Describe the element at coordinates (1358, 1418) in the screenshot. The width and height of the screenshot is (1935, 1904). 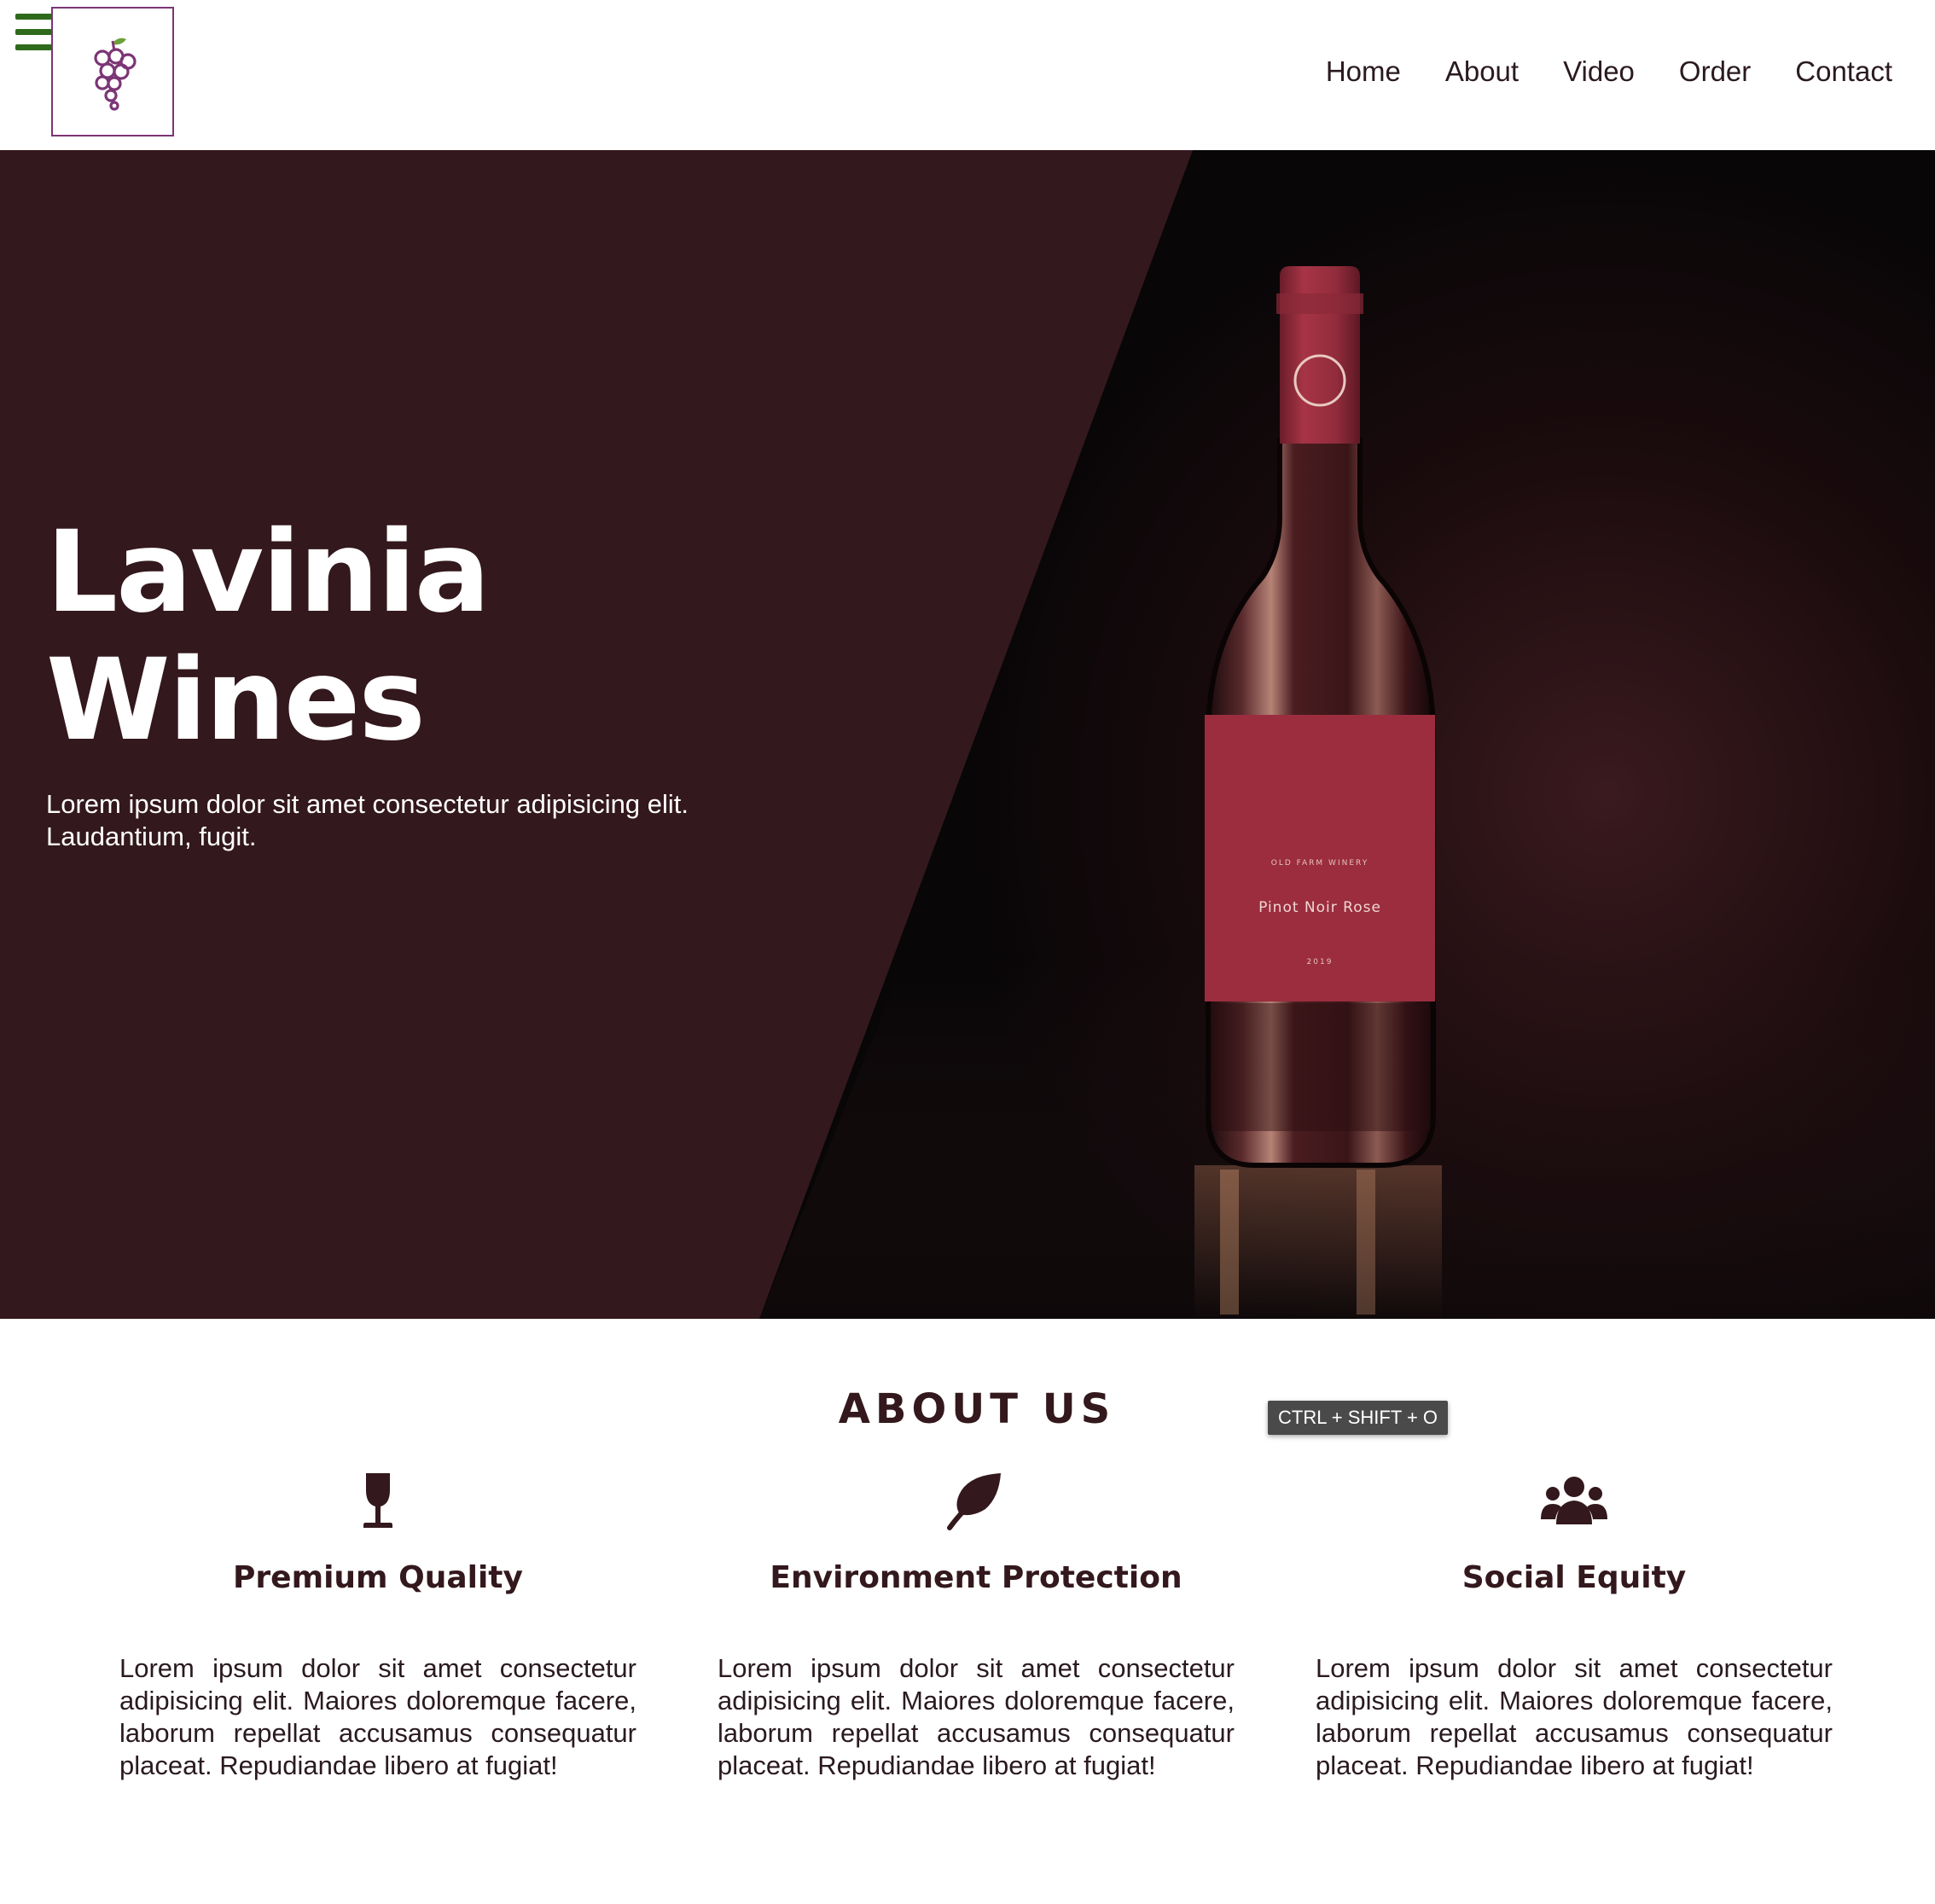
I see `shortcut-hint-badge: CTRL + SHIFT + O` at that location.